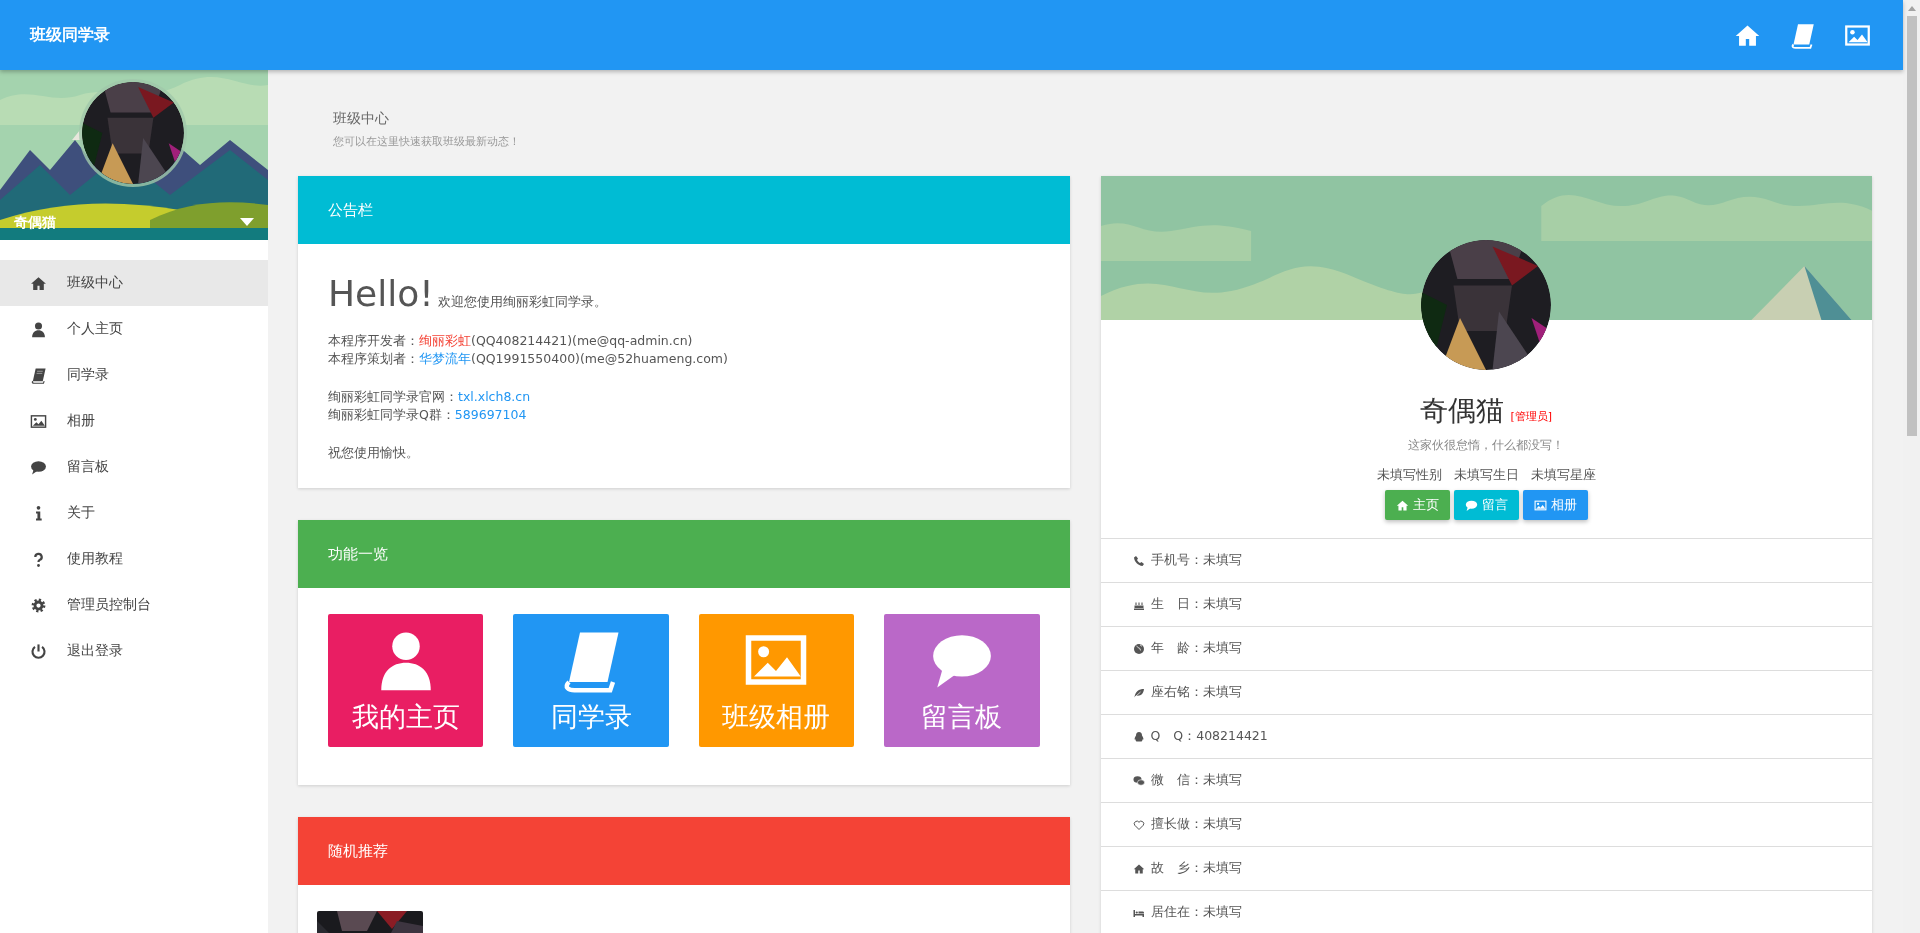  Describe the element at coordinates (361, 119) in the screenshot. I see `page-title: 班级中心` at that location.